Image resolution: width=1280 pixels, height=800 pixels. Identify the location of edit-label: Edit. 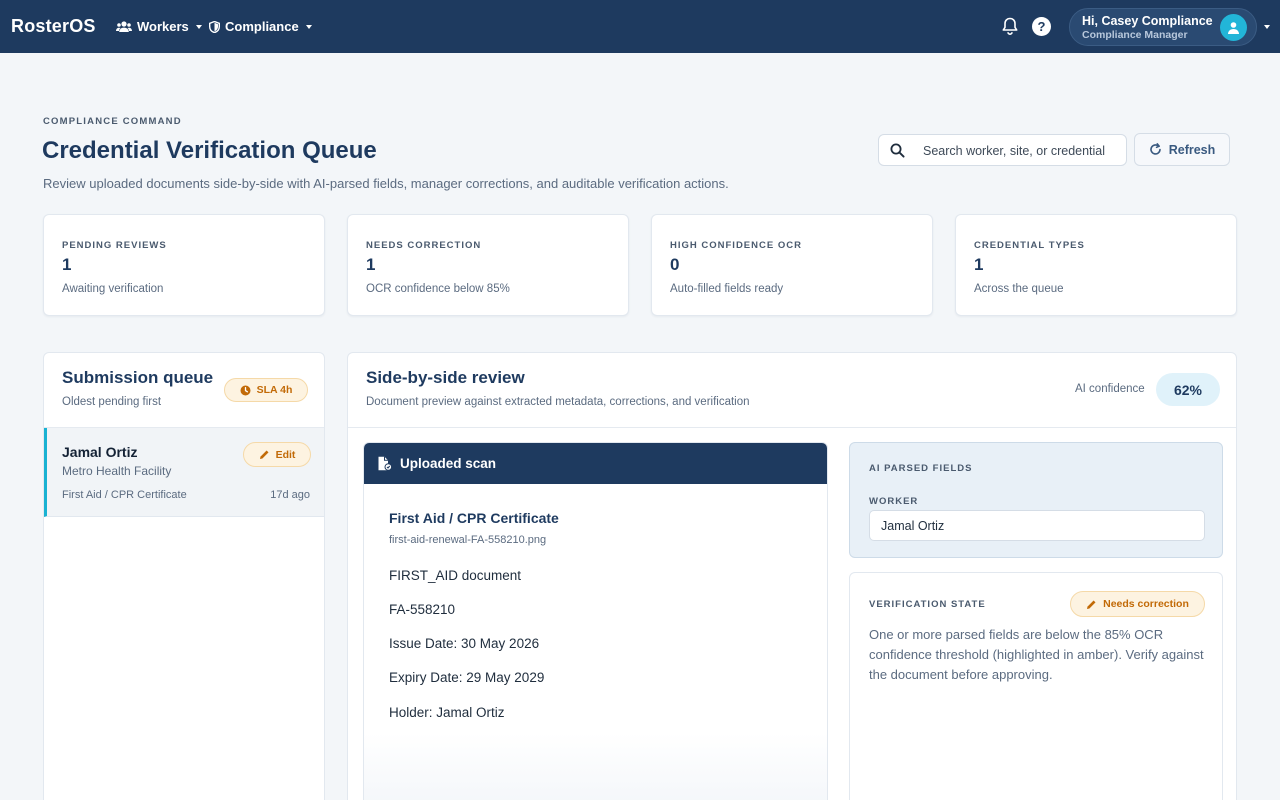
(285, 454).